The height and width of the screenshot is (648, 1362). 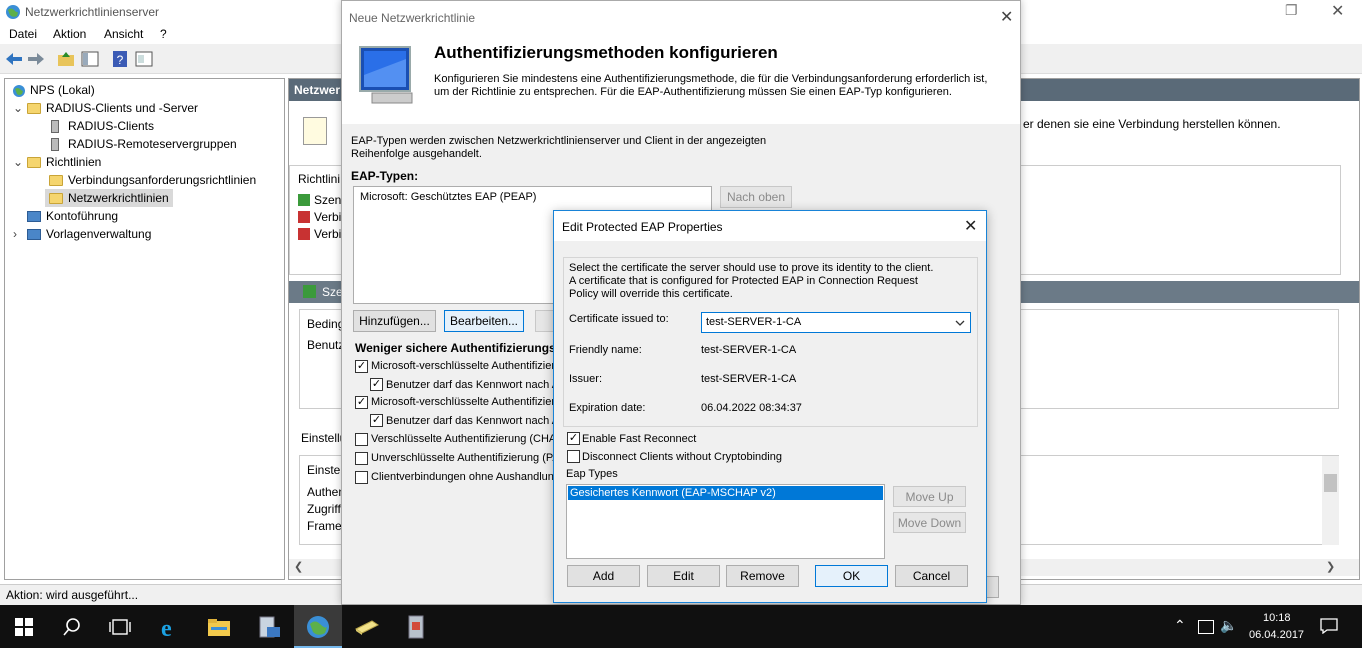 What do you see at coordinates (1329, 626) in the screenshot?
I see `notifications-icon` at bounding box center [1329, 626].